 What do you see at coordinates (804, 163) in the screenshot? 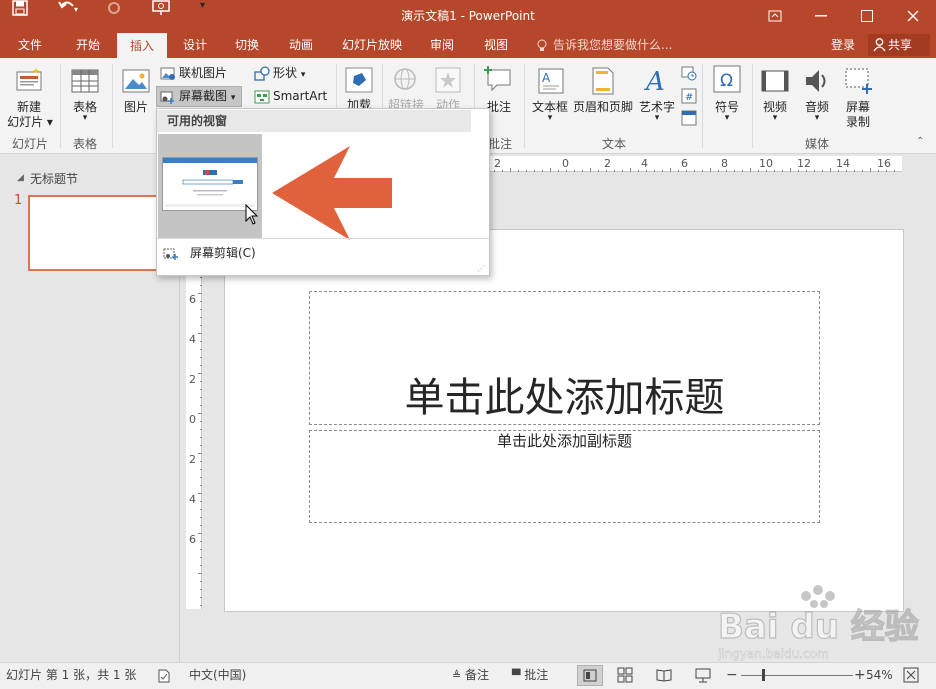
I see `ruler-label: 12` at bounding box center [804, 163].